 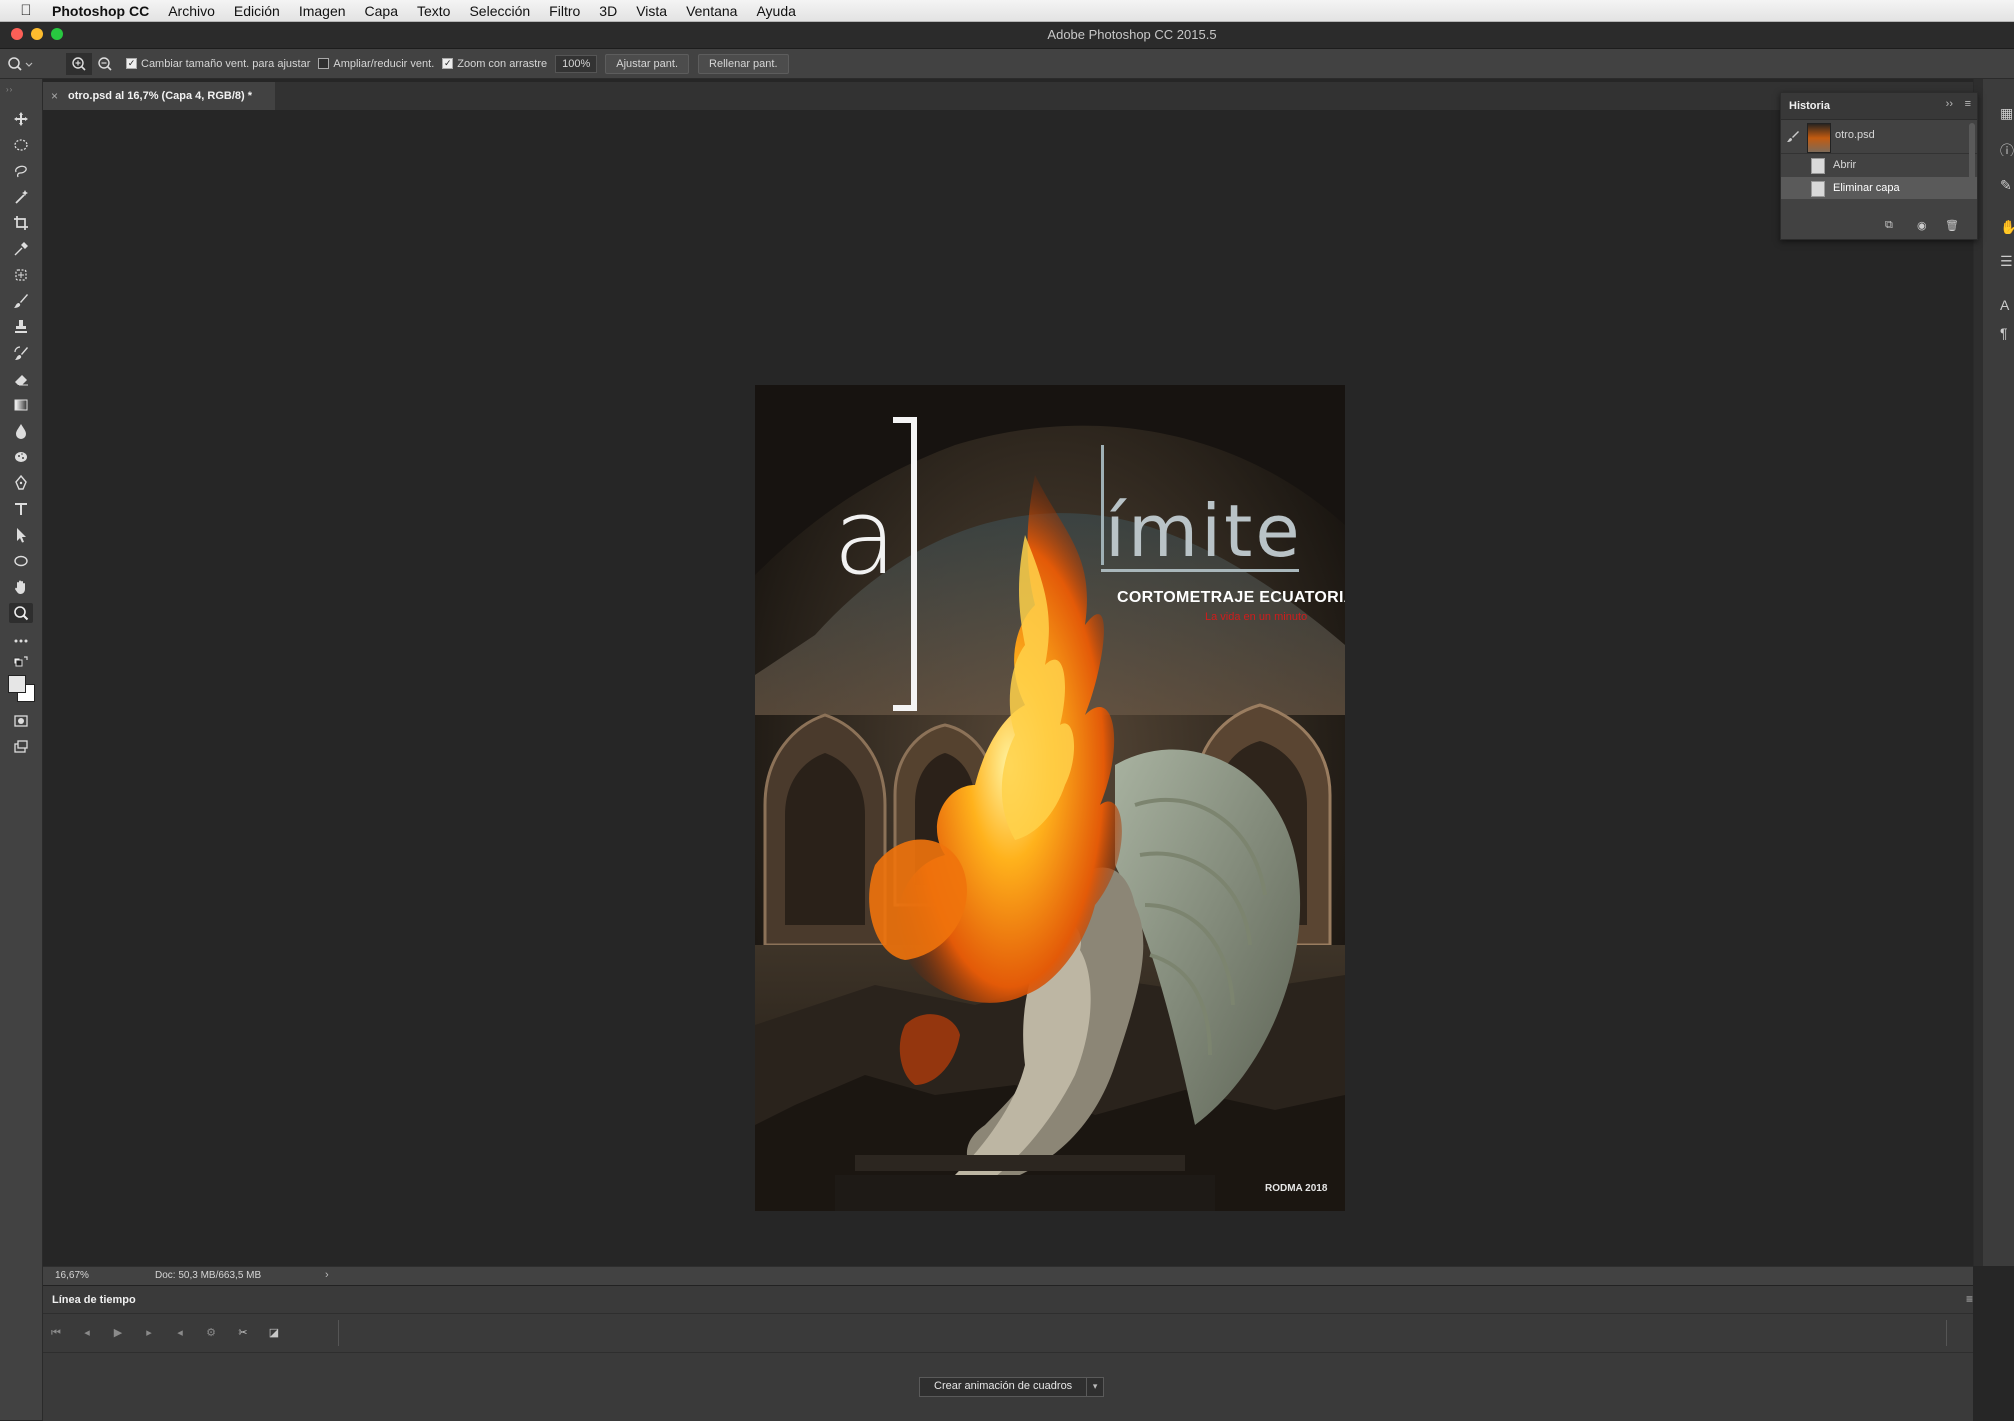 I want to click on tool-presets-icon: ✋, so click(x=2007, y=226).